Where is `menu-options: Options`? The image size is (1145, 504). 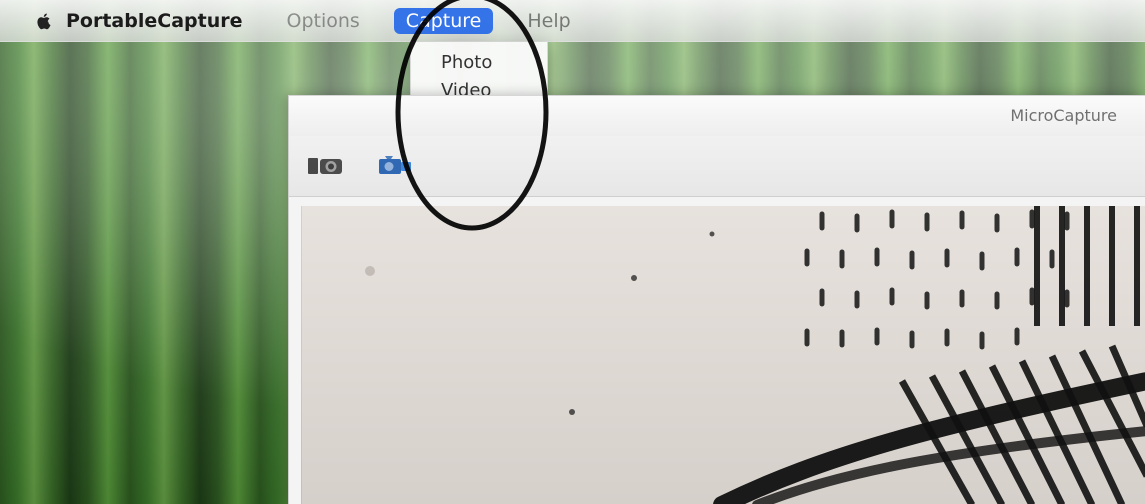 menu-options: Options is located at coordinates (322, 21).